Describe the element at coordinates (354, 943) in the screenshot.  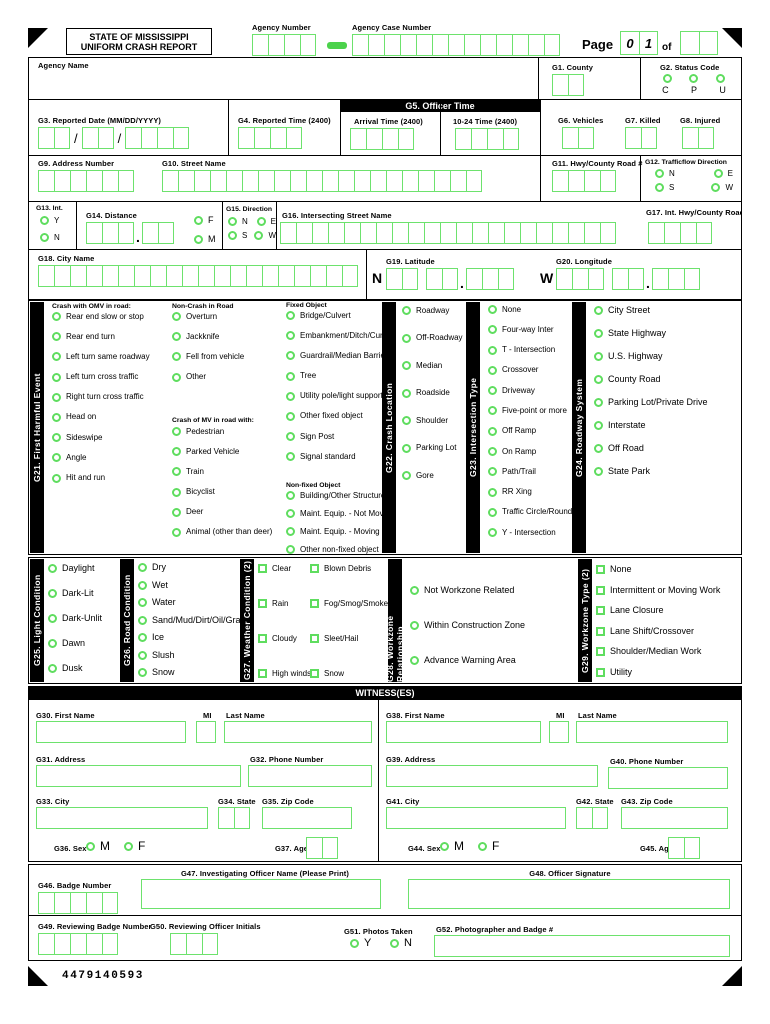
I see `g51-radio-y` at that location.